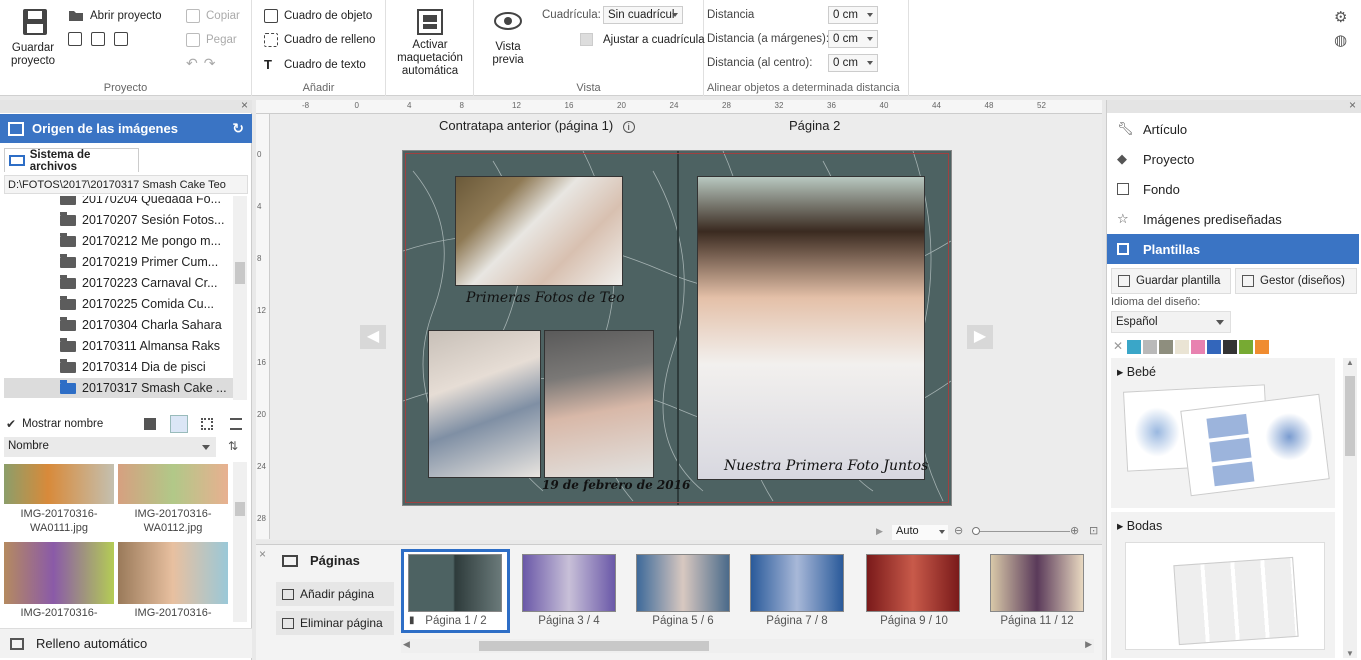 The width and height of the screenshot is (1361, 660). Describe the element at coordinates (1118, 347) in the screenshot. I see `no-color-icon: ✕` at that location.